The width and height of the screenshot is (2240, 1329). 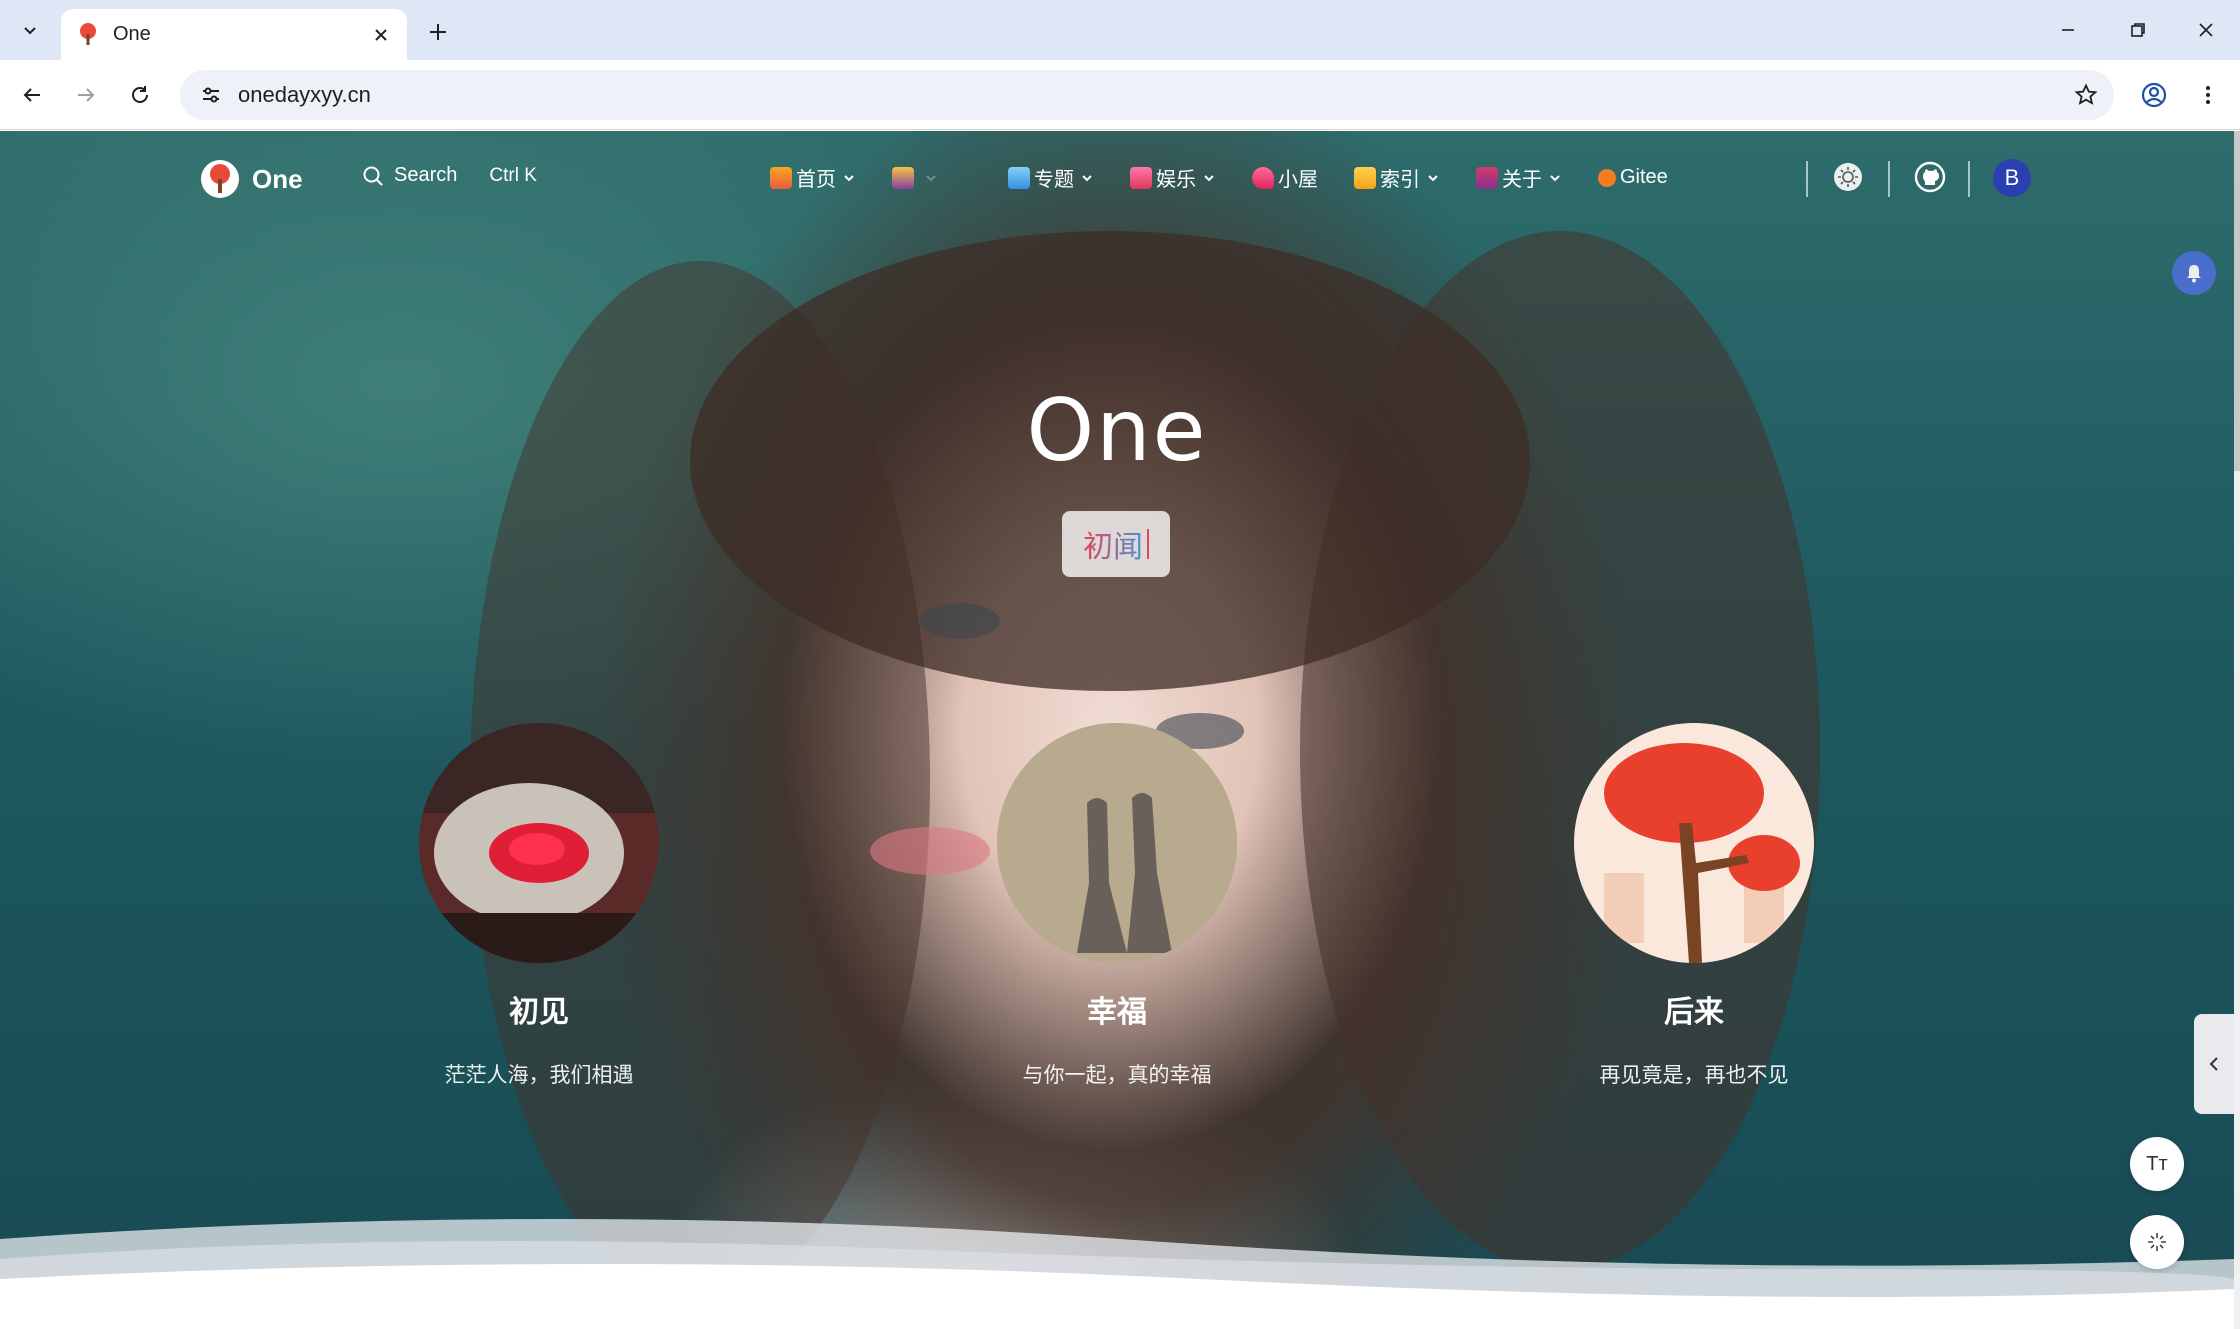 What do you see at coordinates (539, 906) in the screenshot?
I see `card-first-meet: 初见 茫茫人海，我们相遇` at bounding box center [539, 906].